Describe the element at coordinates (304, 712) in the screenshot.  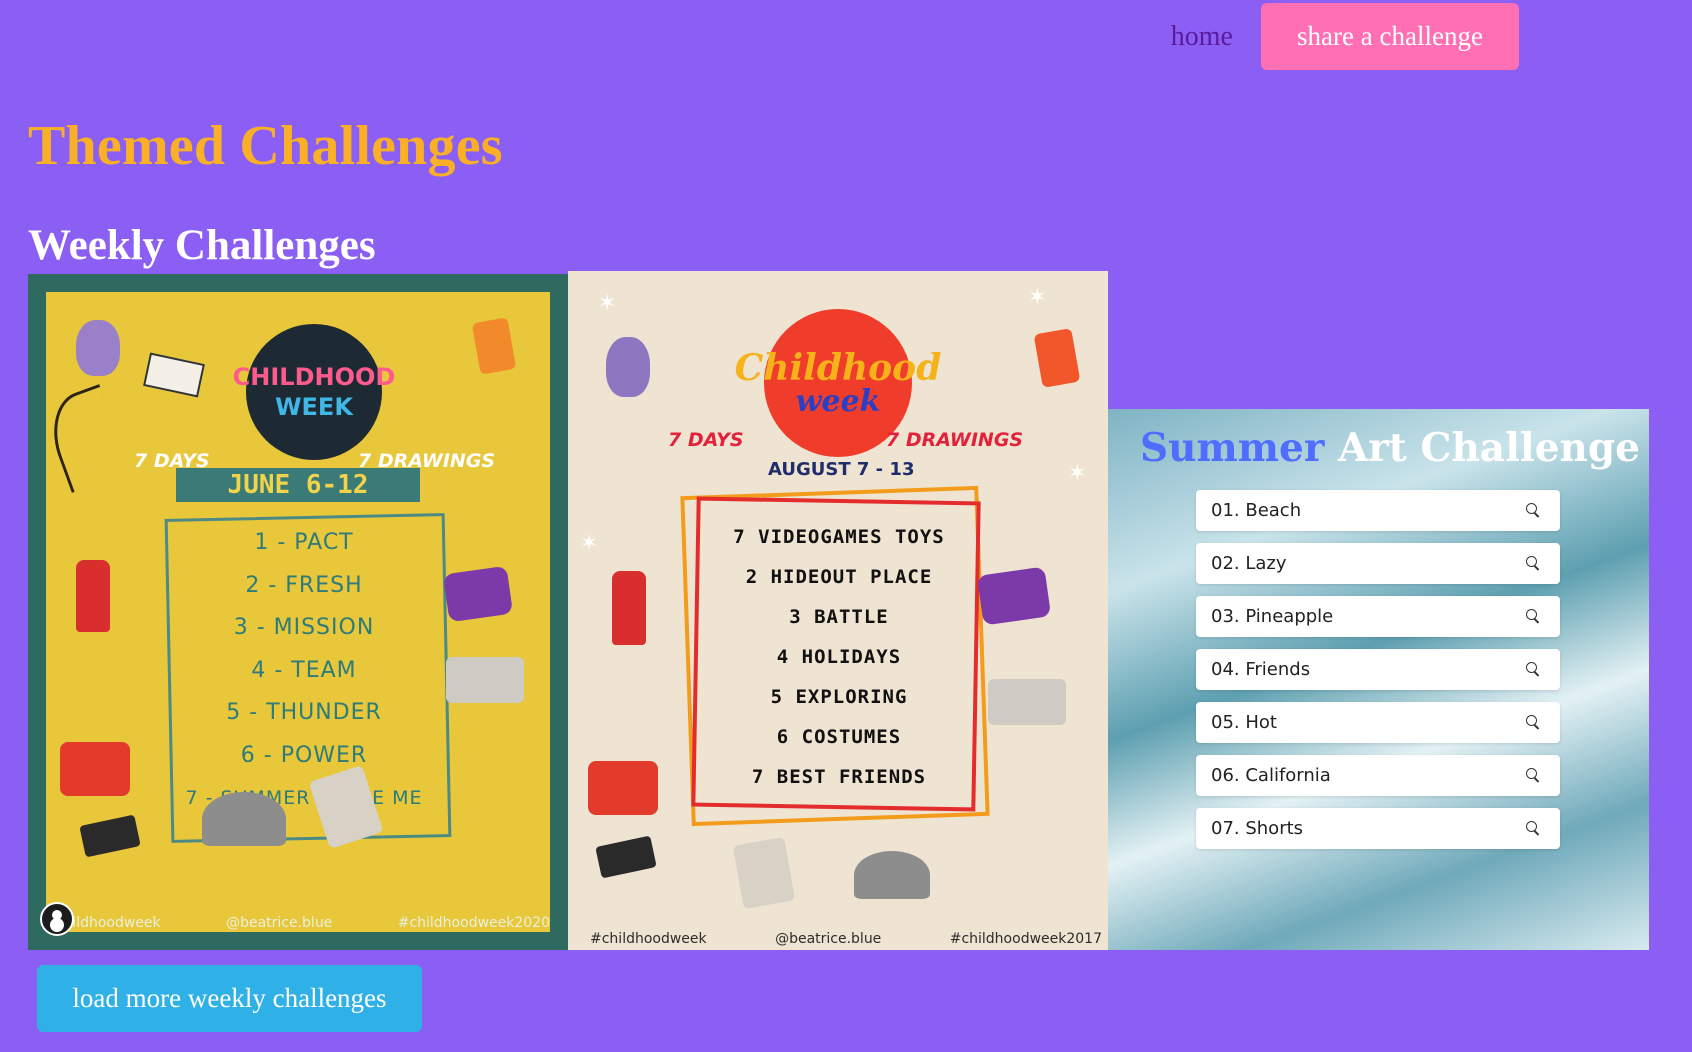
I see `list-item: 5 - THUNDER` at that location.